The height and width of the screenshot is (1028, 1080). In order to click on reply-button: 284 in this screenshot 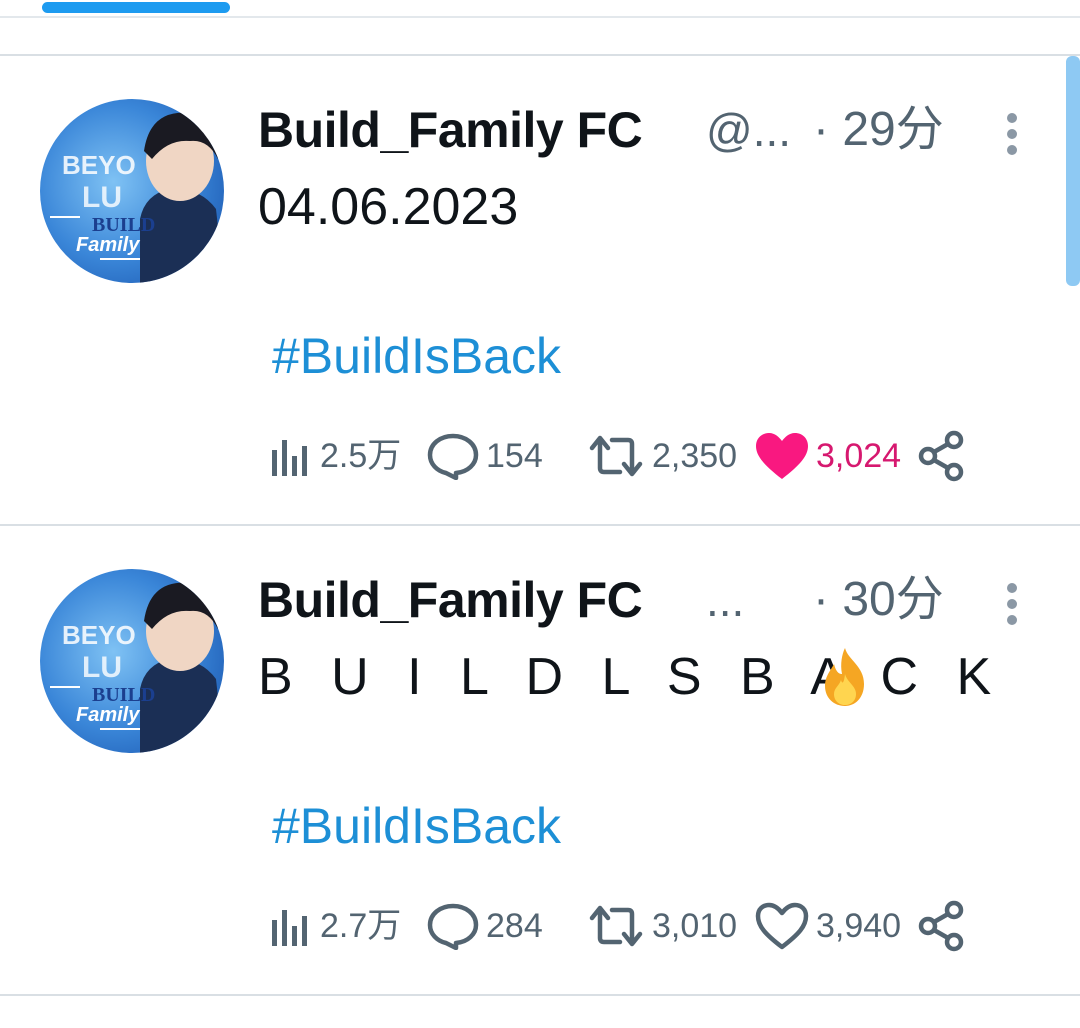, I will do `click(484, 926)`.